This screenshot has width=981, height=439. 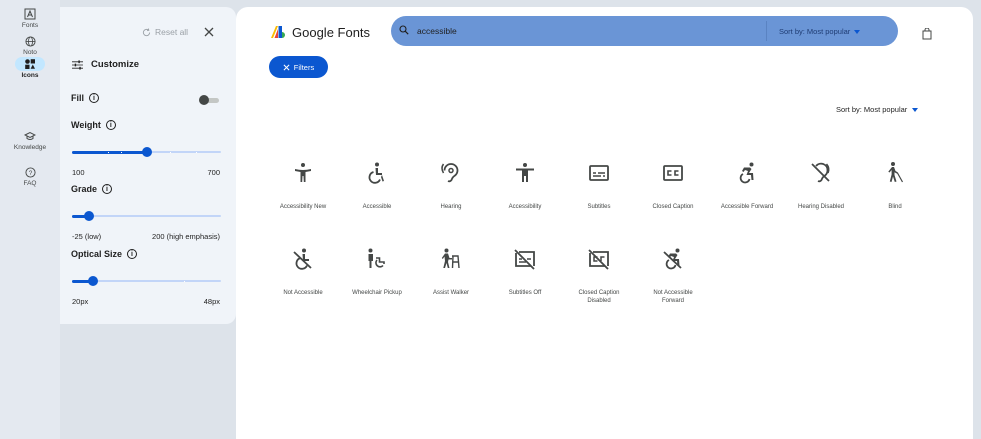 I want to click on toggle-thumb, so click(x=204, y=100).